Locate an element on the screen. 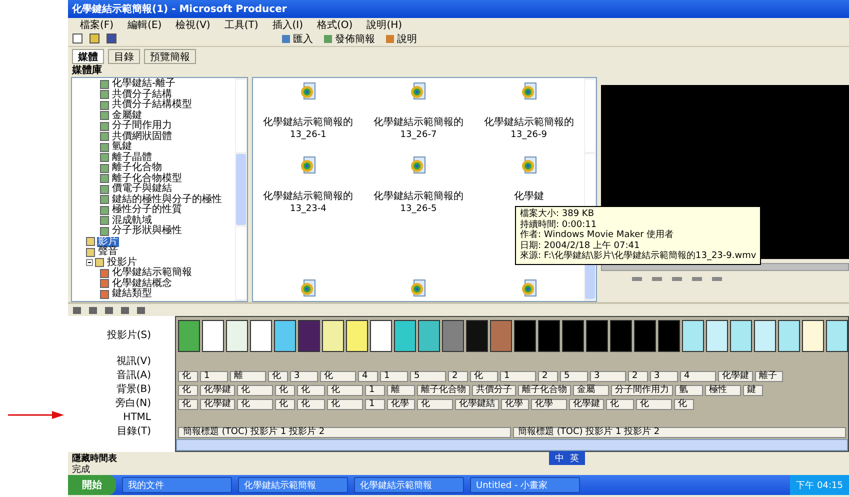 The width and height of the screenshot is (849, 497). menu-item: 工具(T) is located at coordinates (241, 25).